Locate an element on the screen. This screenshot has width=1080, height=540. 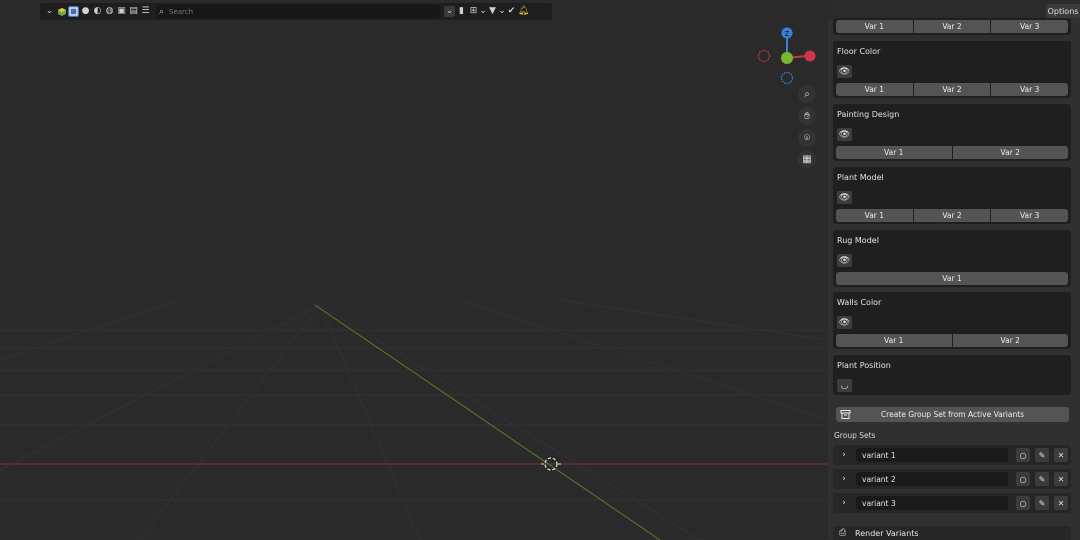
dropdown-icon: ⌄ is located at coordinates (449, 11).